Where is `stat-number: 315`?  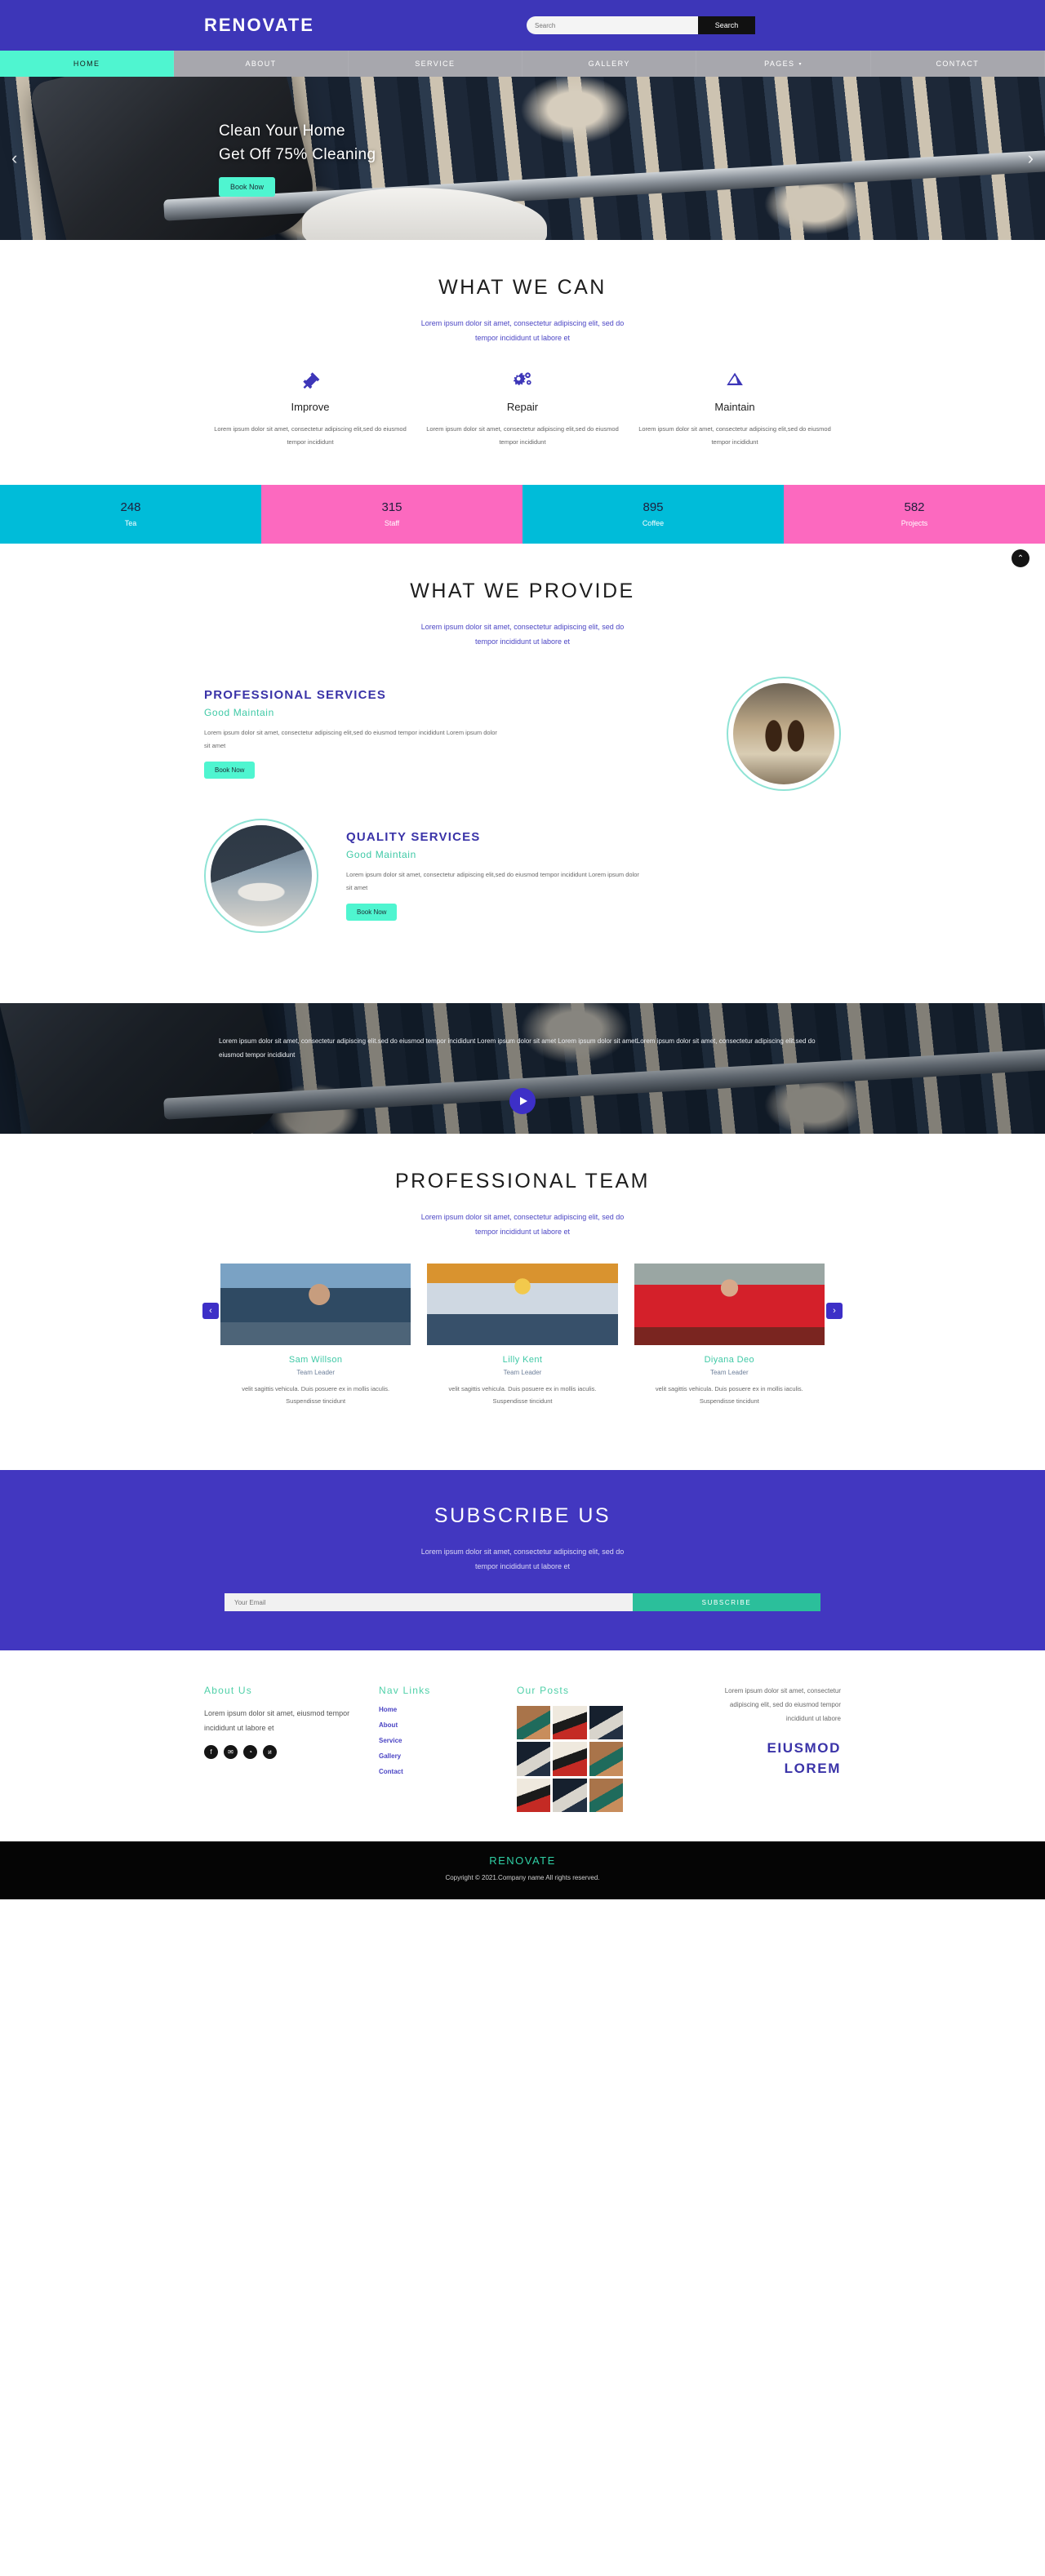 stat-number: 315 is located at coordinates (391, 507).